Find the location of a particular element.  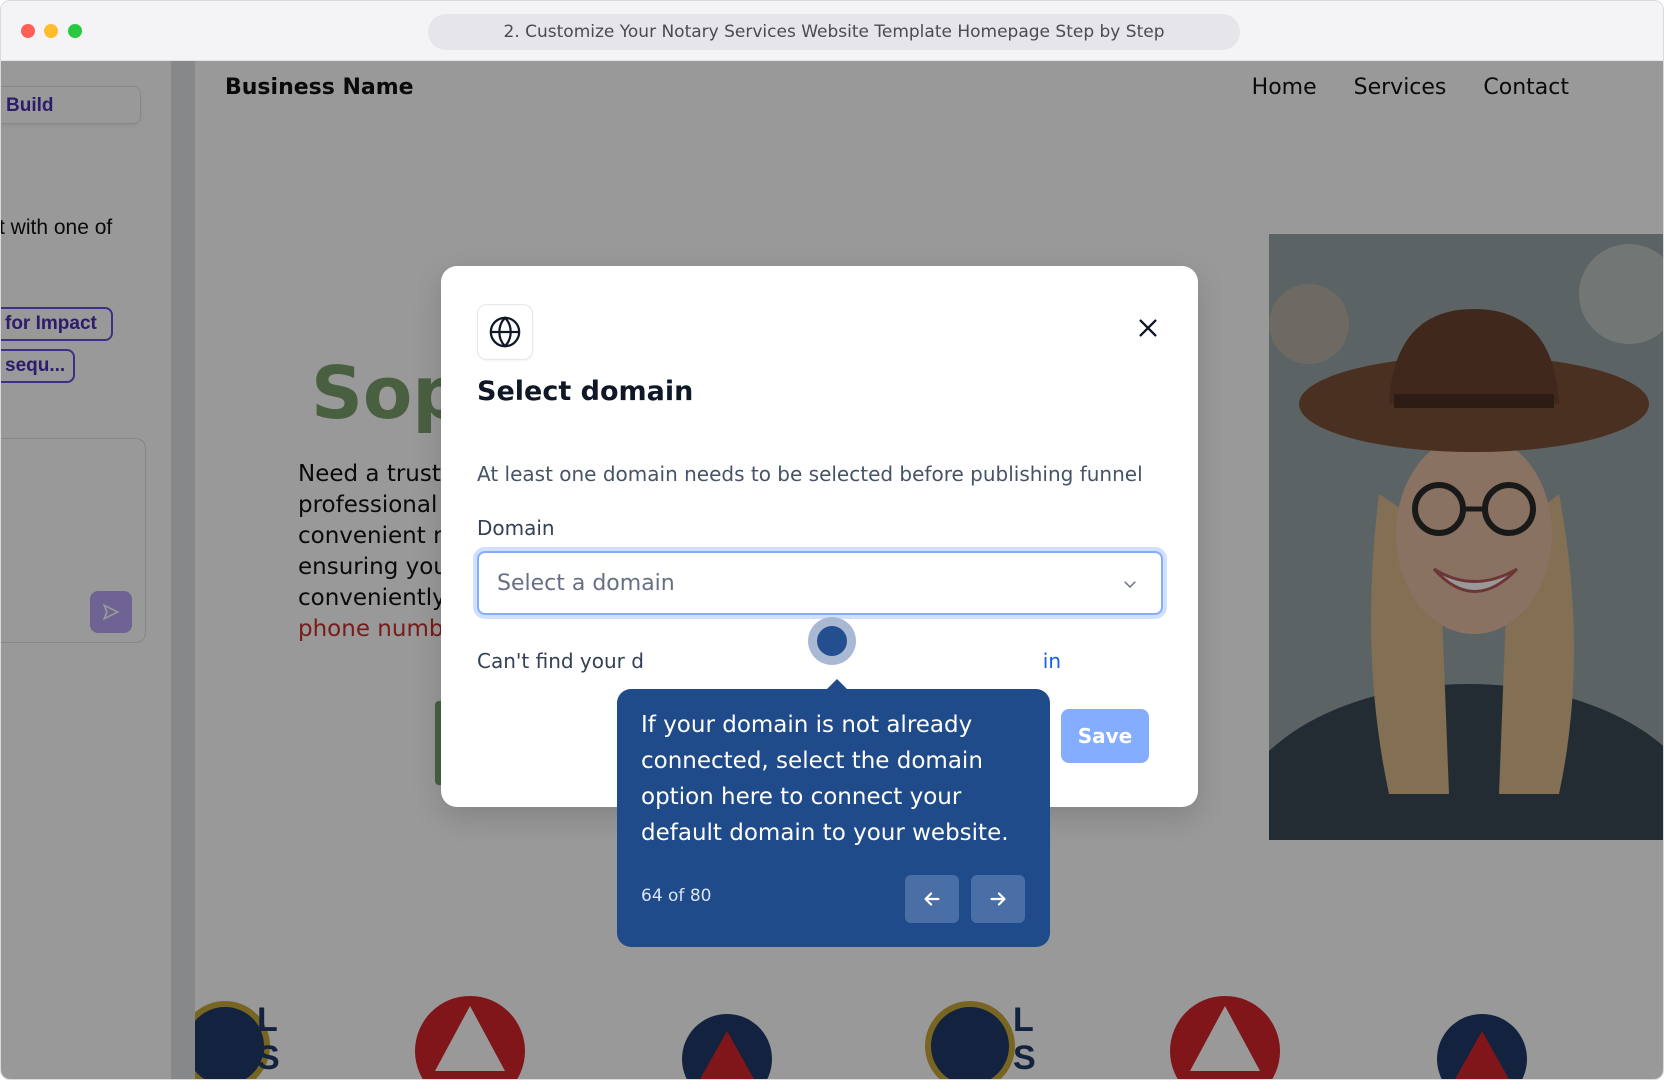

domain-select-placeholder: Select a domain is located at coordinates (586, 583).